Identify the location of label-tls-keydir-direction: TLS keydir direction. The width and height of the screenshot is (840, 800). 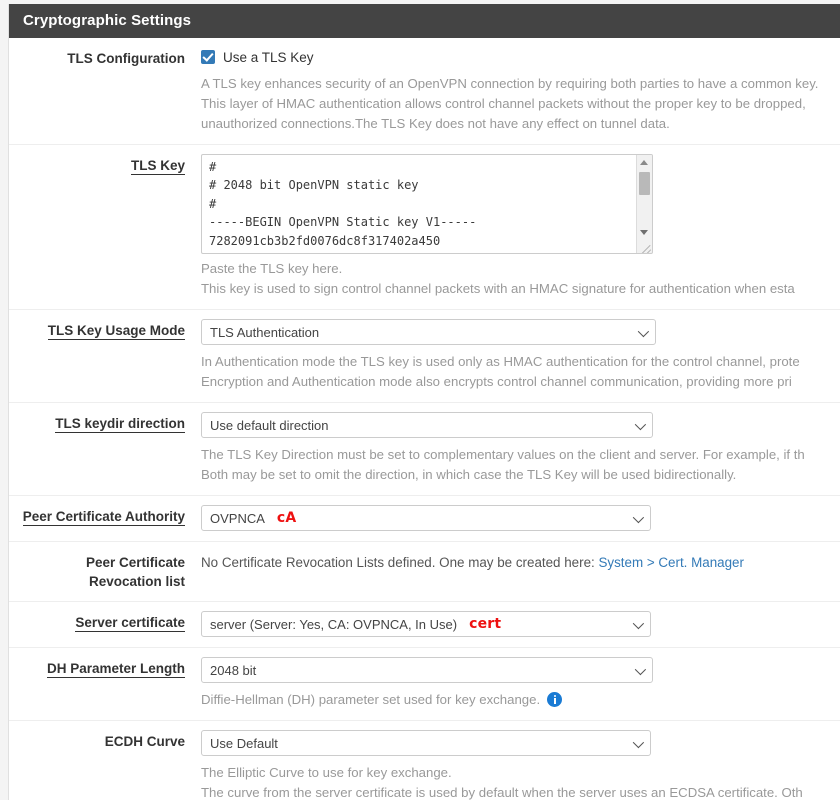
(105, 422).